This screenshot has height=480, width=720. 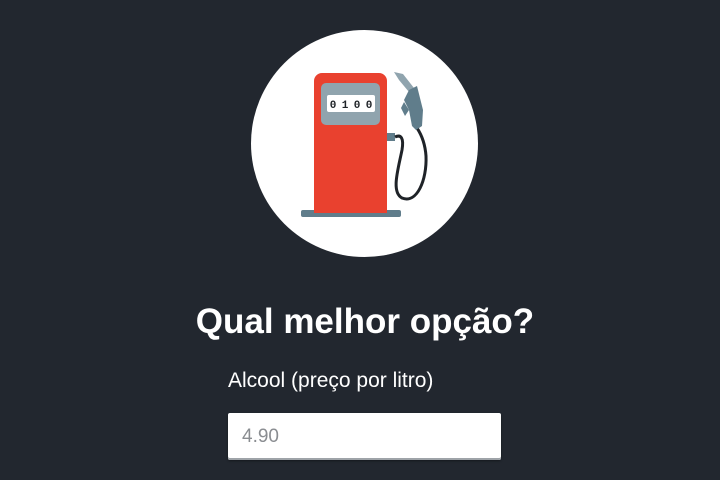 What do you see at coordinates (345, 106) in the screenshot?
I see `counter-digit: 1` at bounding box center [345, 106].